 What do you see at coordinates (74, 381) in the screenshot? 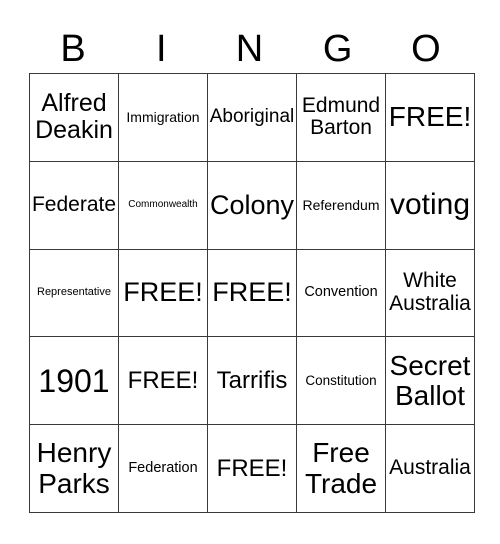
I see `bingo-cell: 1901` at bounding box center [74, 381].